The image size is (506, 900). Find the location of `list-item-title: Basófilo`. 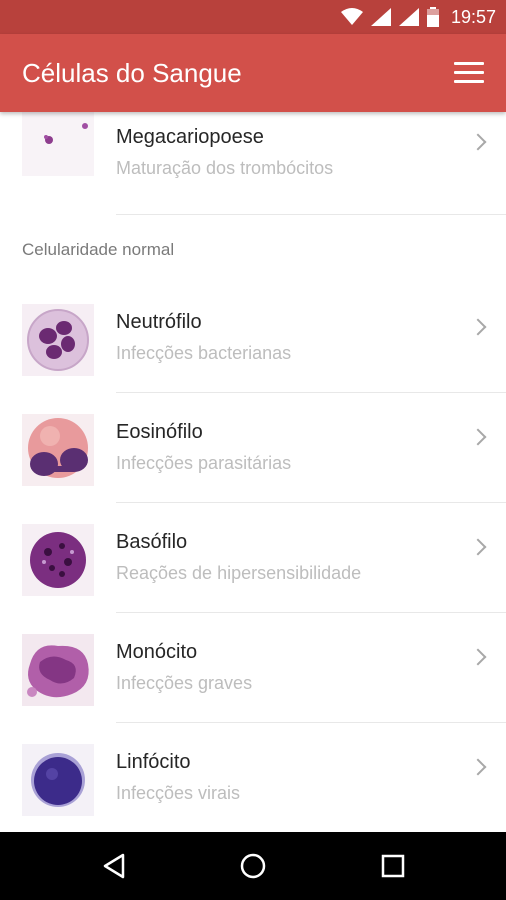

list-item-title: Basófilo is located at coordinates (152, 542).